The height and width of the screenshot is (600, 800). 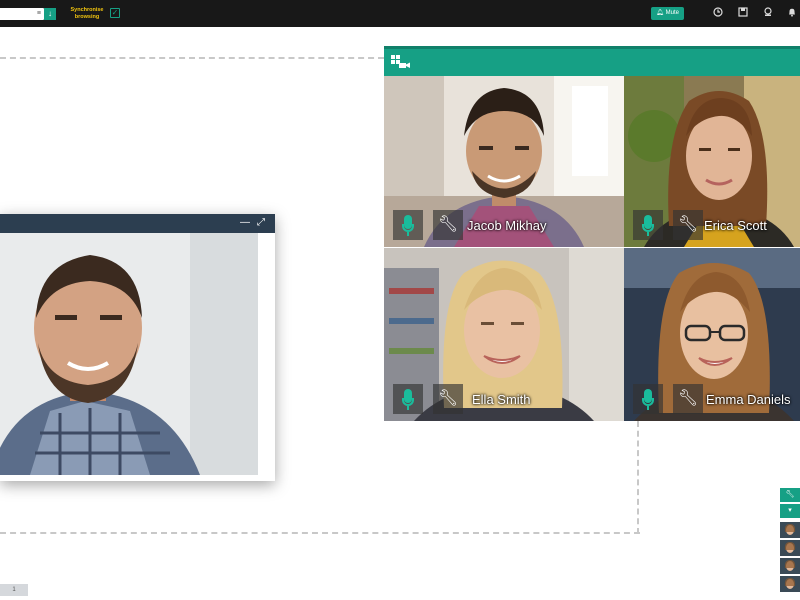 I want to click on clock-icon, so click(x=718, y=13).